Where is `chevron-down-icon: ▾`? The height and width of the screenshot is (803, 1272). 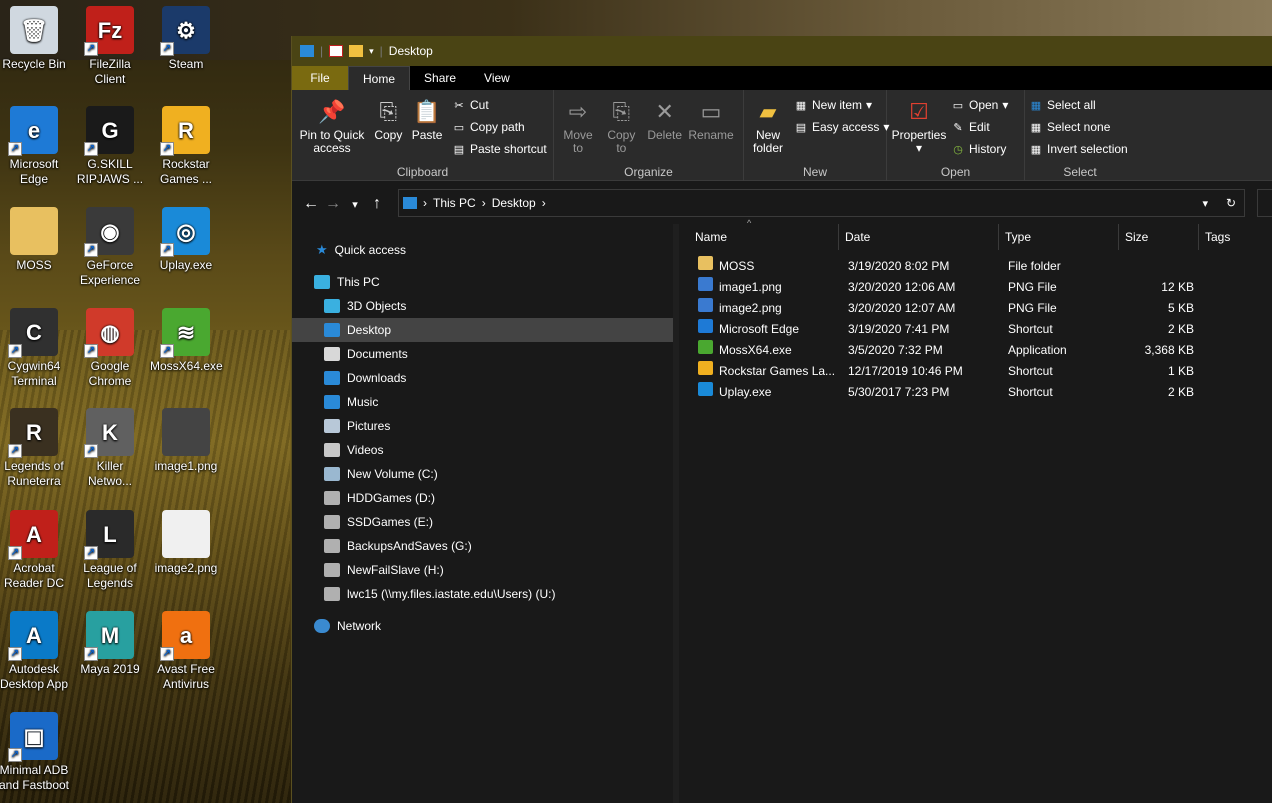 chevron-down-icon: ▾ is located at coordinates (371, 51).